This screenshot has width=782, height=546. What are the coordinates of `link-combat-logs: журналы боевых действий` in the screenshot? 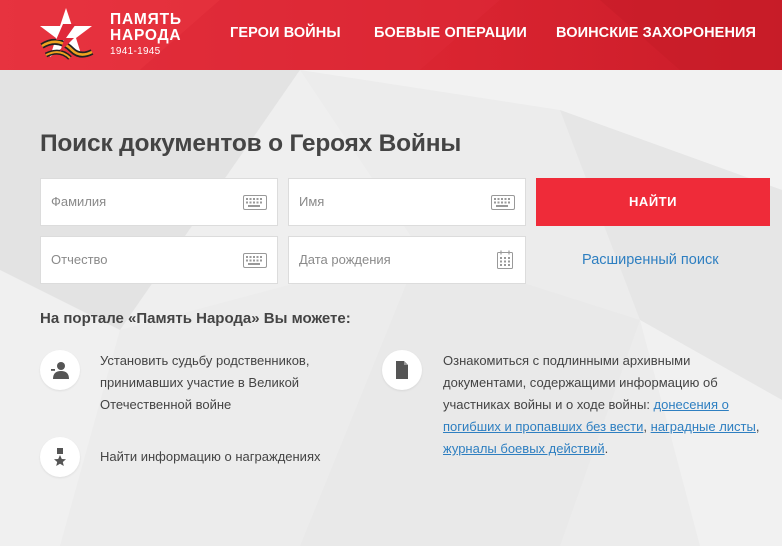 It's located at (524, 448).